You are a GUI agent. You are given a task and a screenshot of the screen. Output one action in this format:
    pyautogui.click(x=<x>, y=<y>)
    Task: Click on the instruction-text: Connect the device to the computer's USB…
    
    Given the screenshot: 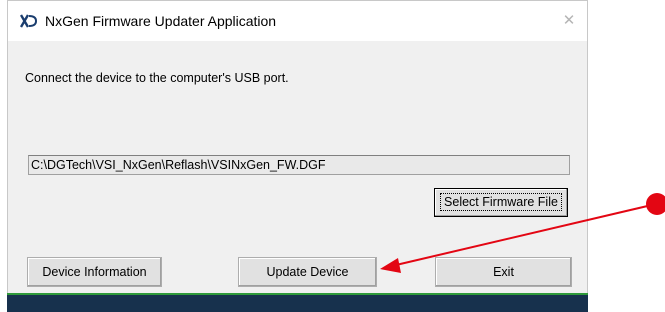 What is the action you would take?
    pyautogui.click(x=157, y=78)
    